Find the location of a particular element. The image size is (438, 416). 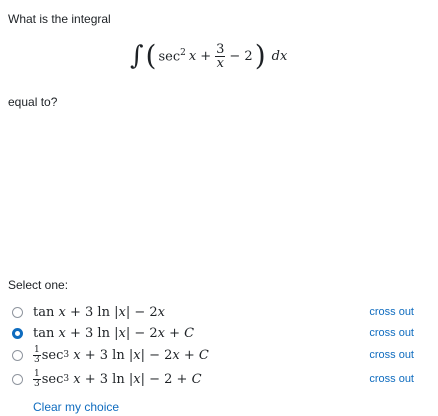

answer-option-2: tan x + 3 ln | x | − 2x + C cross out is located at coordinates (213, 333).